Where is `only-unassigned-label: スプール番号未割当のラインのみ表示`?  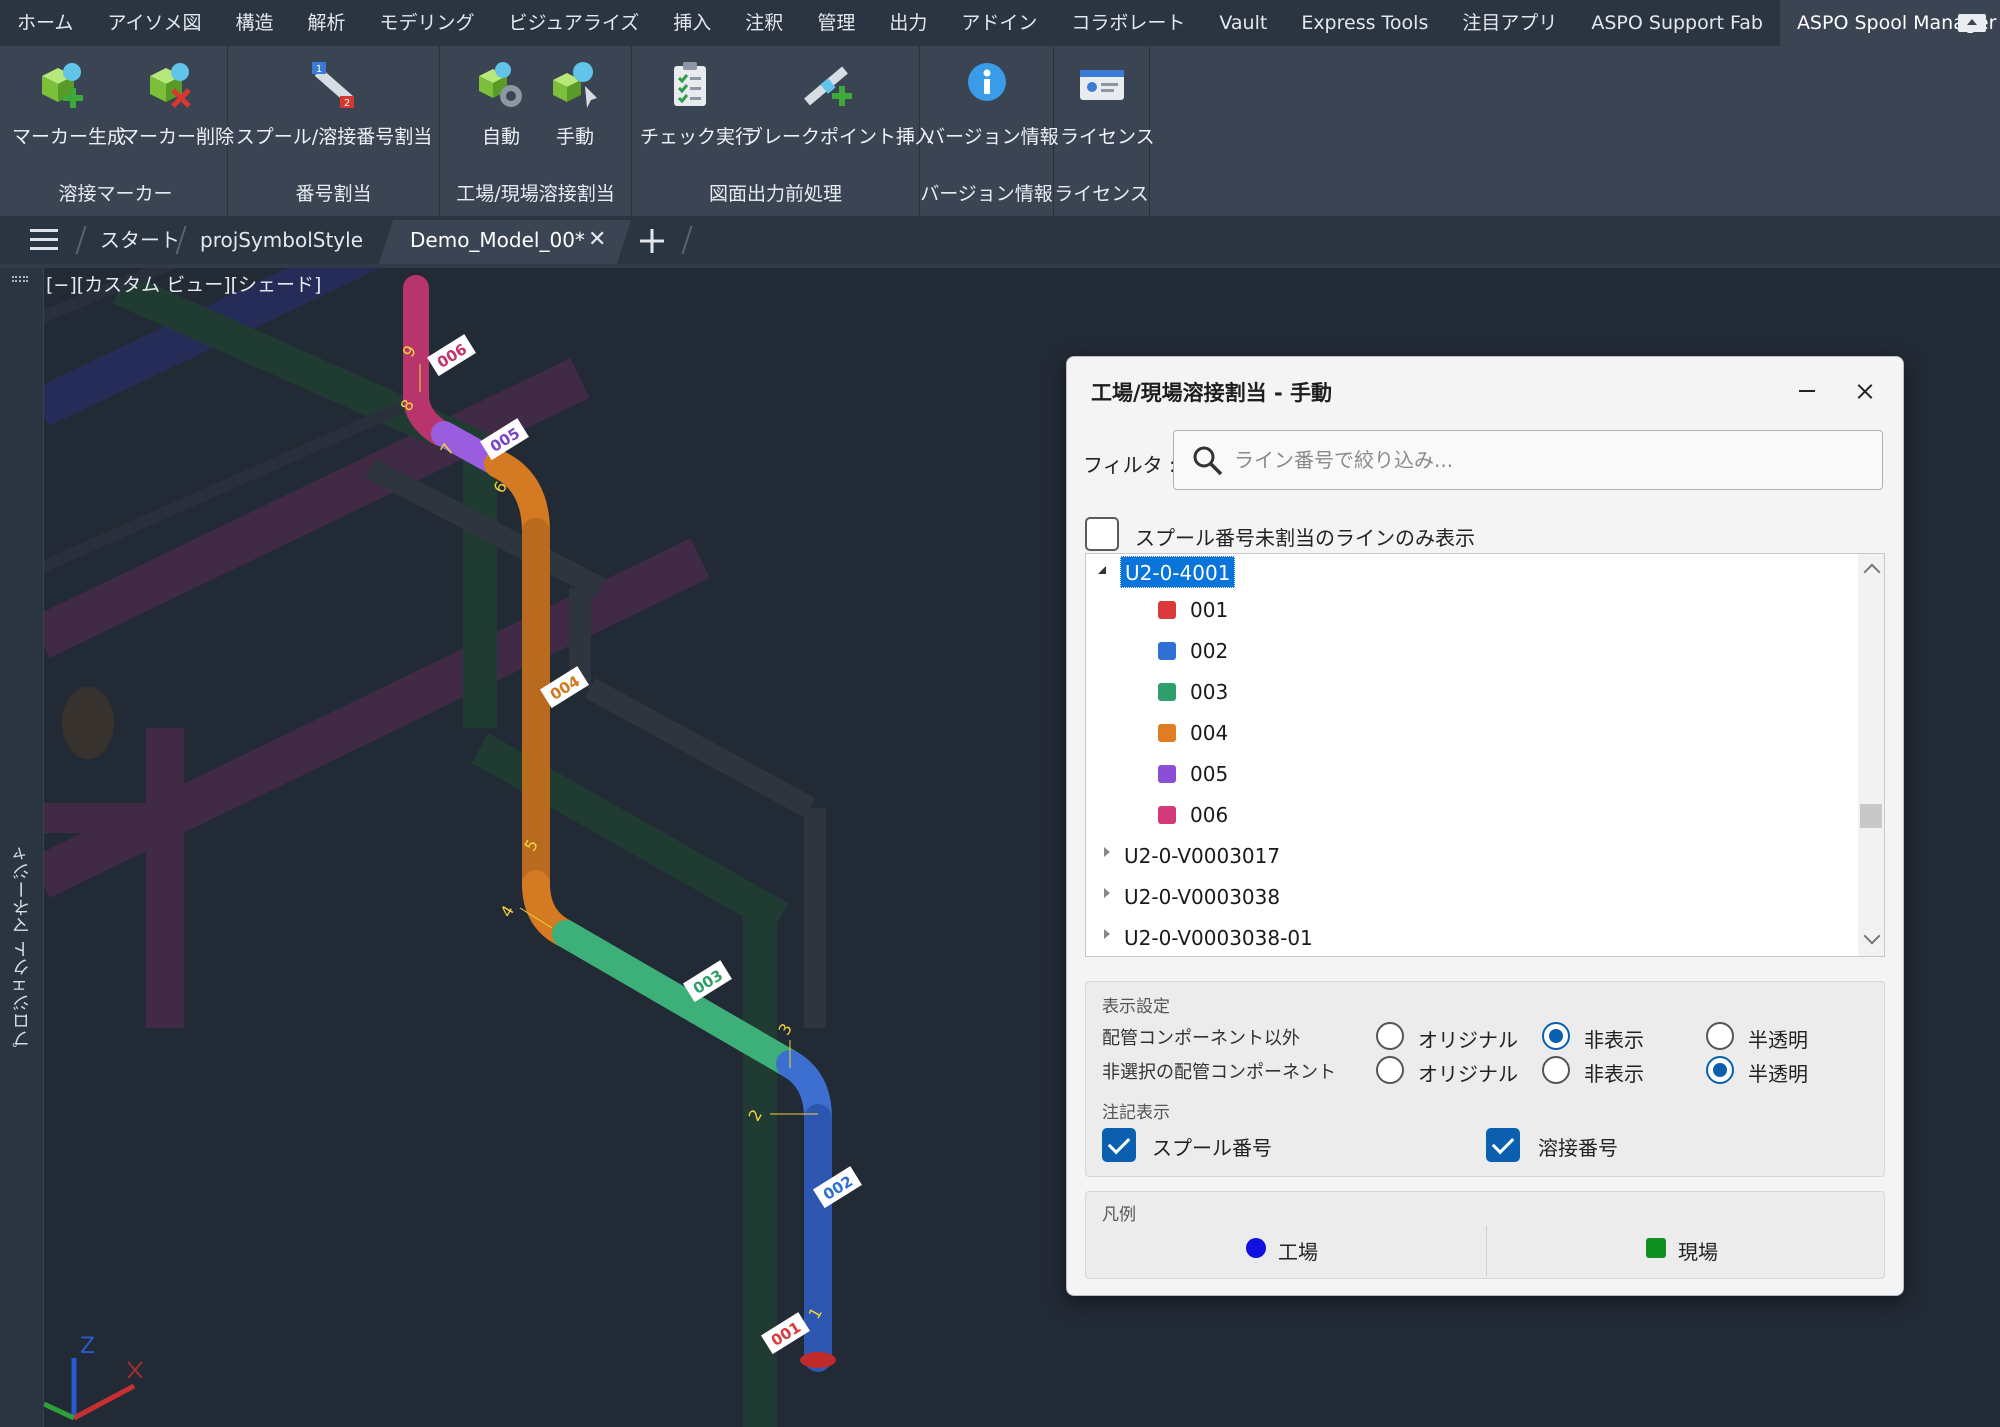
only-unassigned-label: スプール番号未割当のラインのみ表示 is located at coordinates (1305, 538).